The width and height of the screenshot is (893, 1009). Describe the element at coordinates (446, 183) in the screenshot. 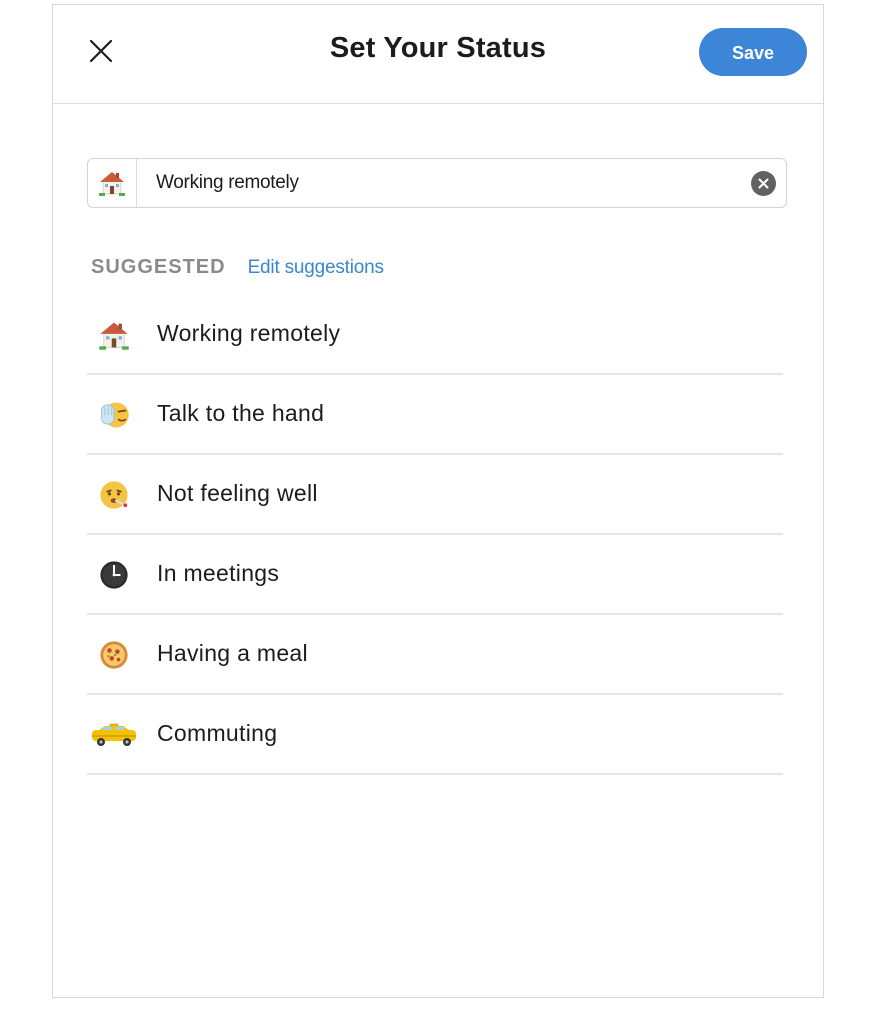

I see `status-text-input` at that location.